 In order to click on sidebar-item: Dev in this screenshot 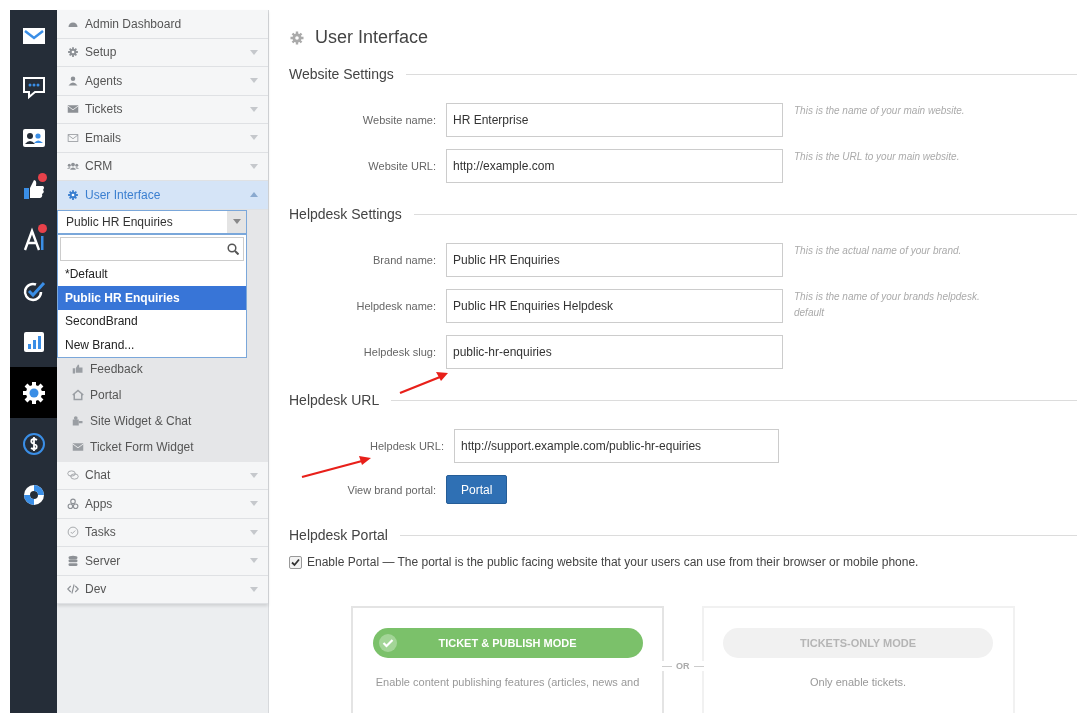, I will do `click(162, 589)`.